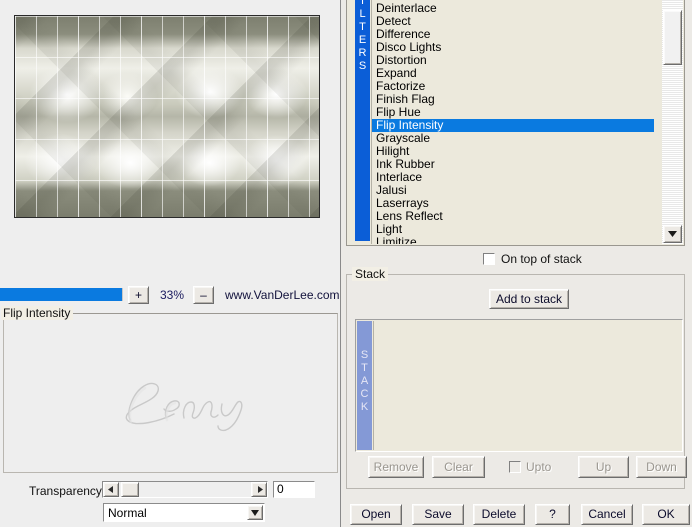  I want to click on list-item: Grayscale, so click(513, 138).